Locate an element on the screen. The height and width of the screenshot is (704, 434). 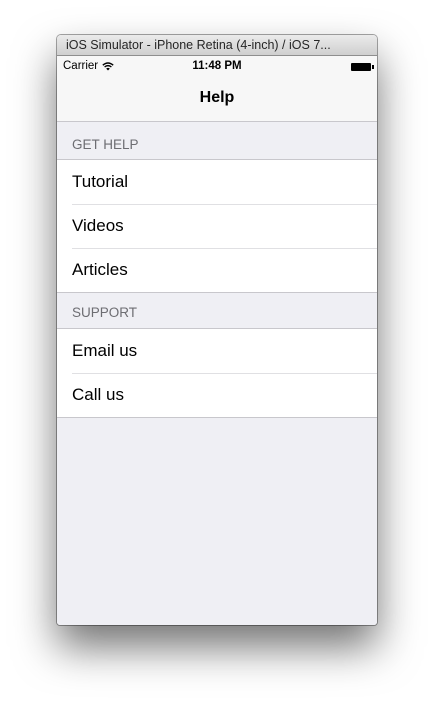
status-time: 11:48 PM is located at coordinates (217, 66).